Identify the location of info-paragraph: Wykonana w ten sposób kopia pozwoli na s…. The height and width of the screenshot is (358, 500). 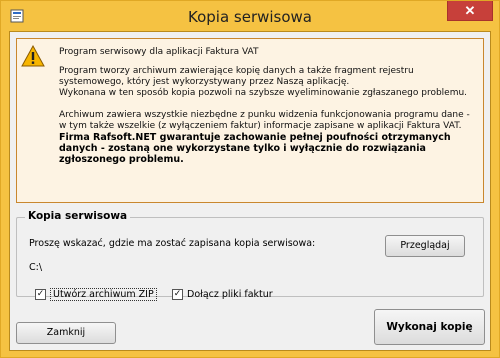
(263, 93).